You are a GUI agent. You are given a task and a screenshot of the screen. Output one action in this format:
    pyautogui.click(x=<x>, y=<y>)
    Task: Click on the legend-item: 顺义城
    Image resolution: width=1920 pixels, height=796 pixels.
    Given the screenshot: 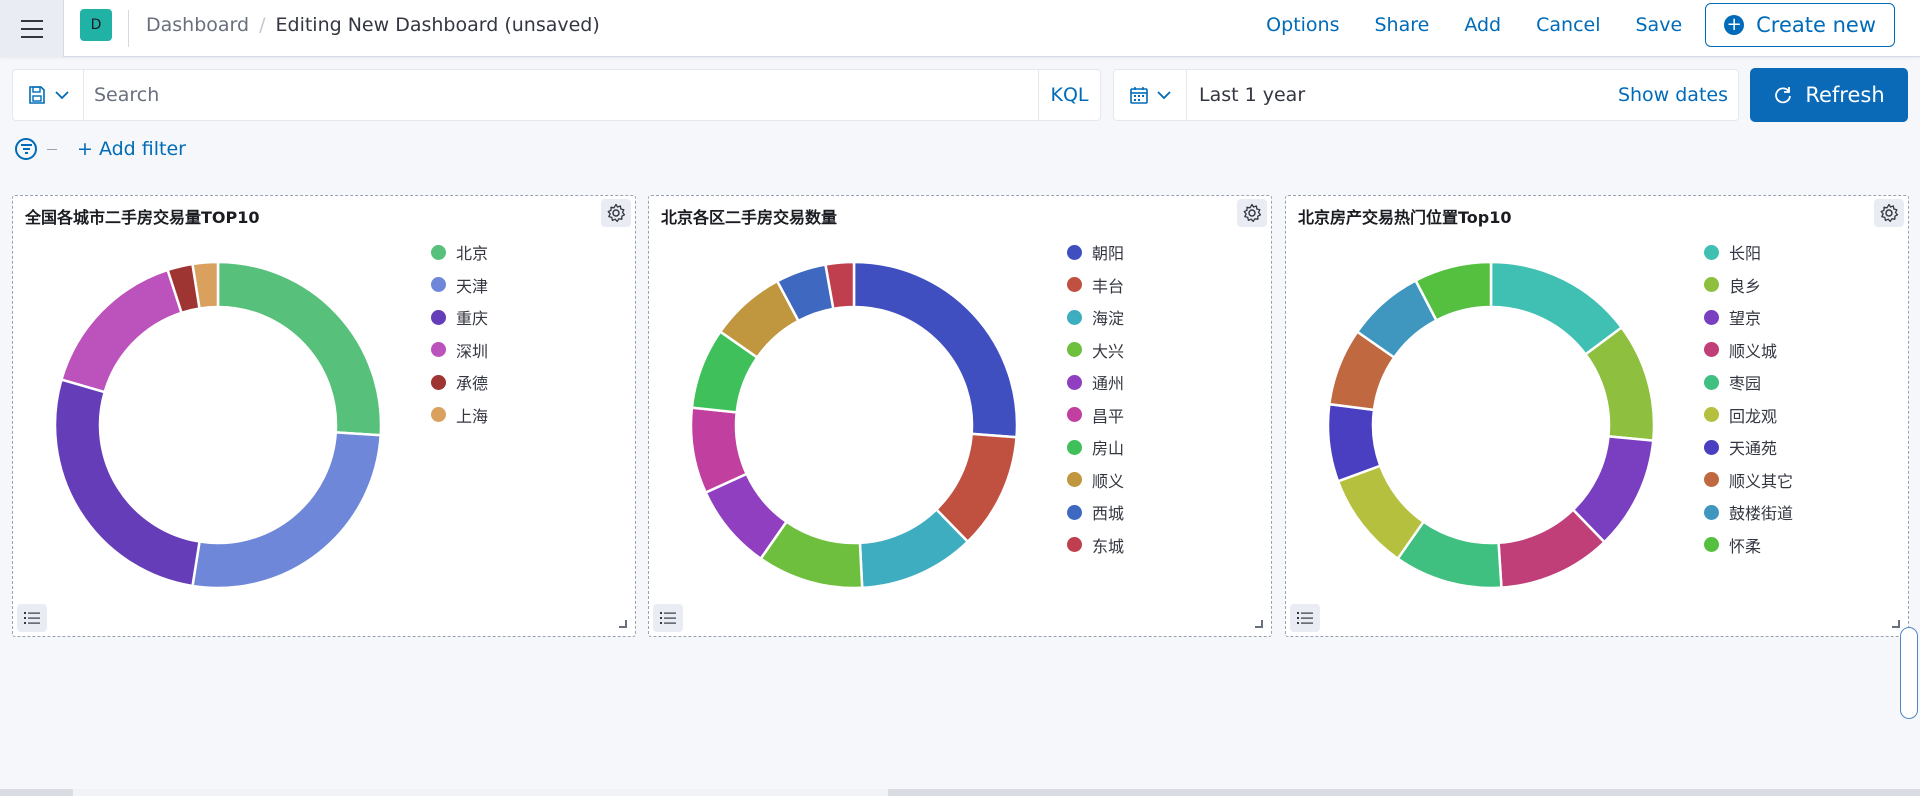 What is the action you would take?
    pyautogui.click(x=1748, y=350)
    